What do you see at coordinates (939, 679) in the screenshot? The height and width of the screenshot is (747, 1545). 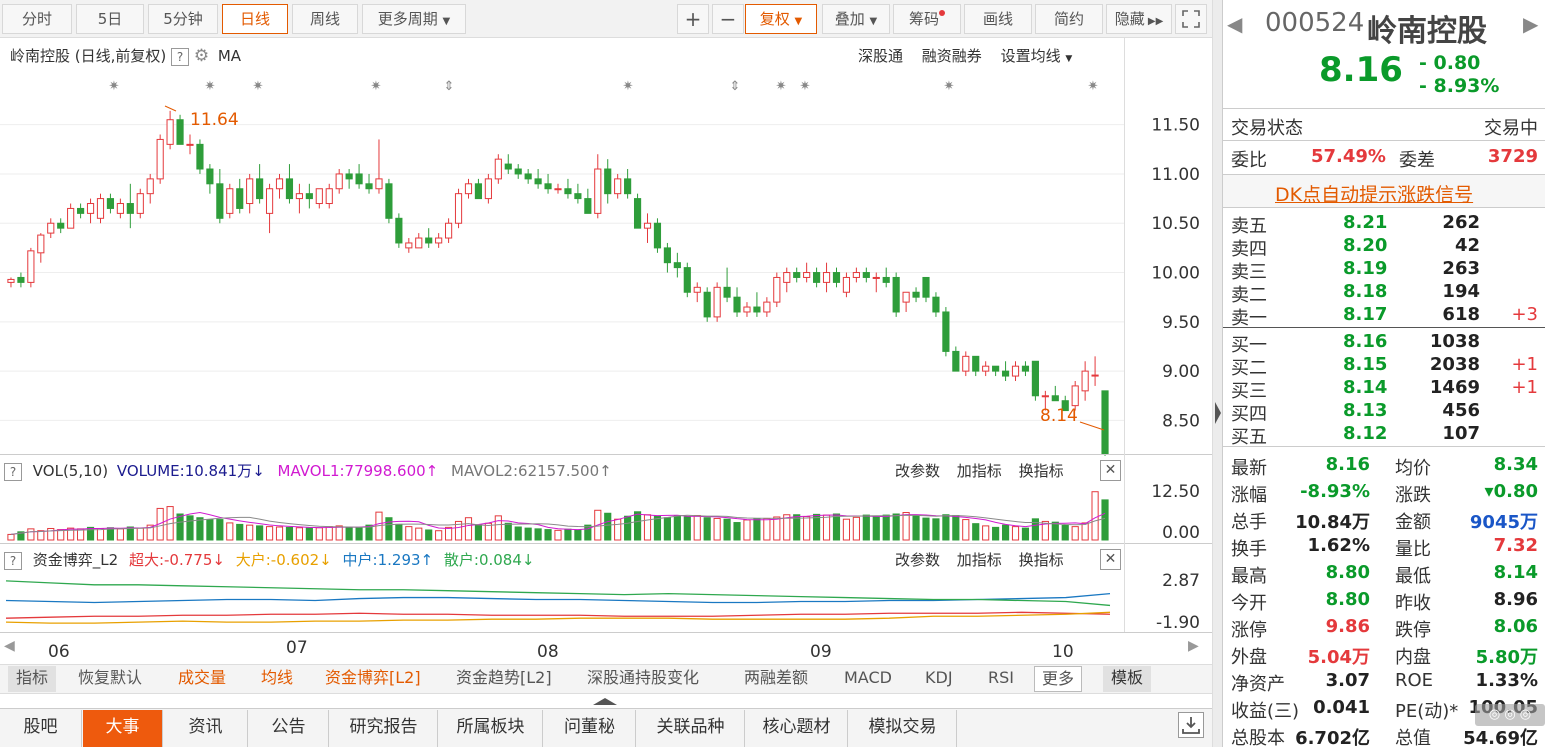 I see `tab-kdj: KDJ` at bounding box center [939, 679].